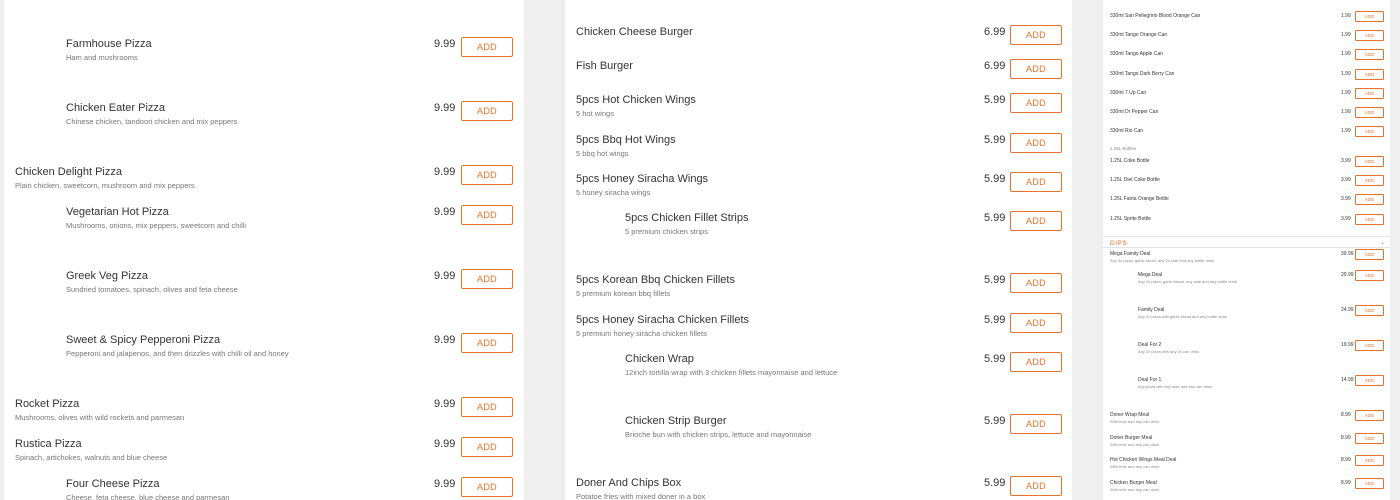  Describe the element at coordinates (1382, 242) in the screenshot. I see `chevron-down-icon: ⌄` at that location.